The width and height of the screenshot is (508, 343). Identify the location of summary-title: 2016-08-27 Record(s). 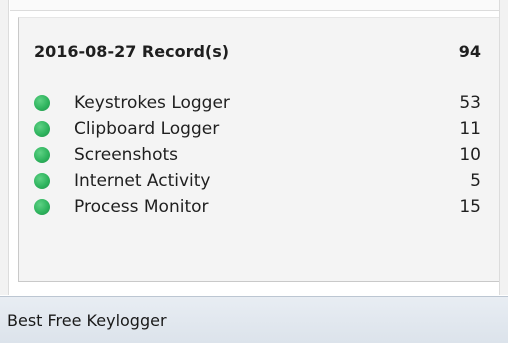
(132, 51).